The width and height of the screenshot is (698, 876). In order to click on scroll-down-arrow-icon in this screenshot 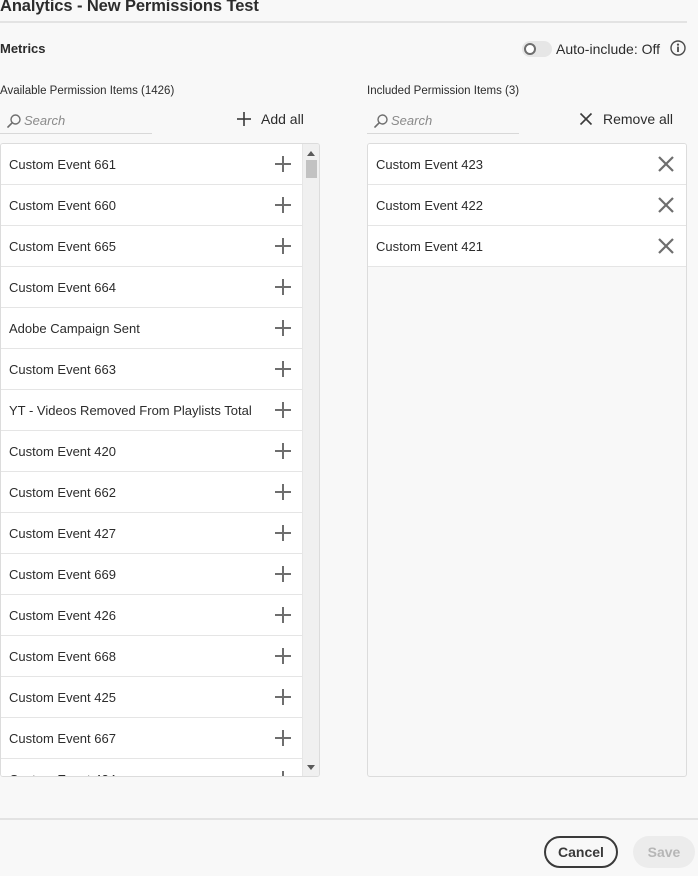, I will do `click(311, 767)`.